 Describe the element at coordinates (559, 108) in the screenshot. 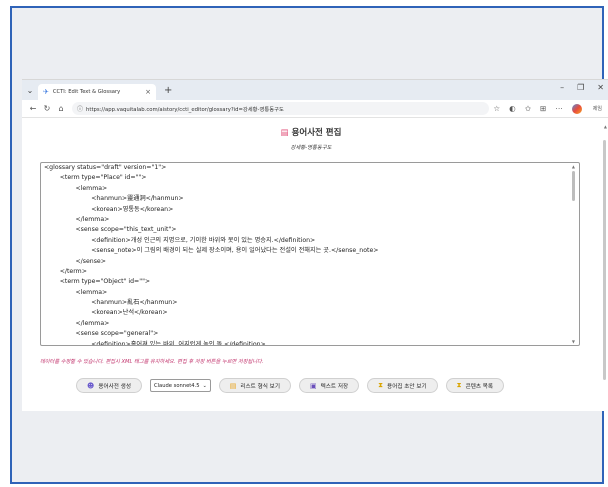

I see `more-icon: ⋯` at that location.